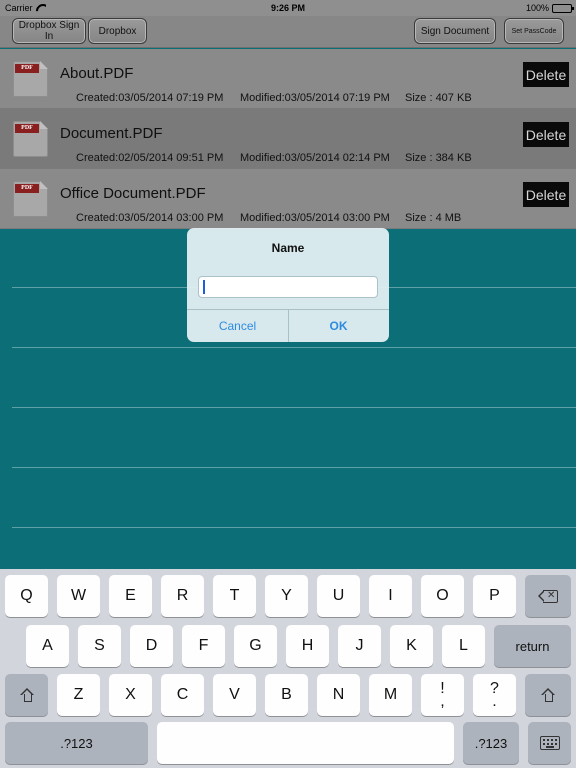  Describe the element at coordinates (255, 646) in the screenshot. I see `key-g: G` at that location.